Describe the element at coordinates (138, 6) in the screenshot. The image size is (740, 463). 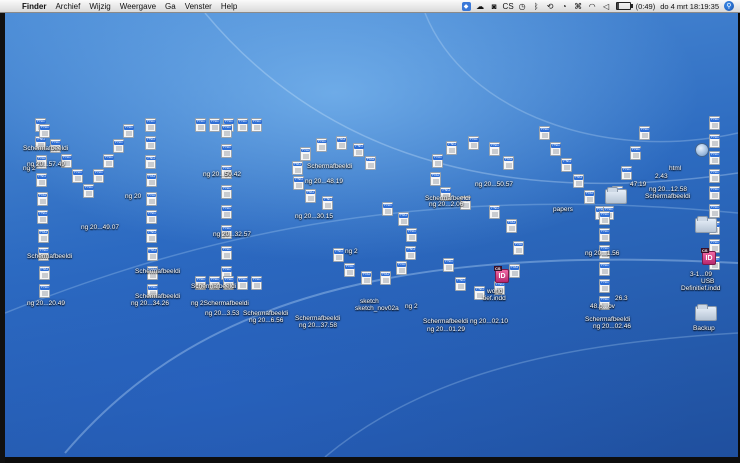
I see `menu-weergave: Weergave` at that location.